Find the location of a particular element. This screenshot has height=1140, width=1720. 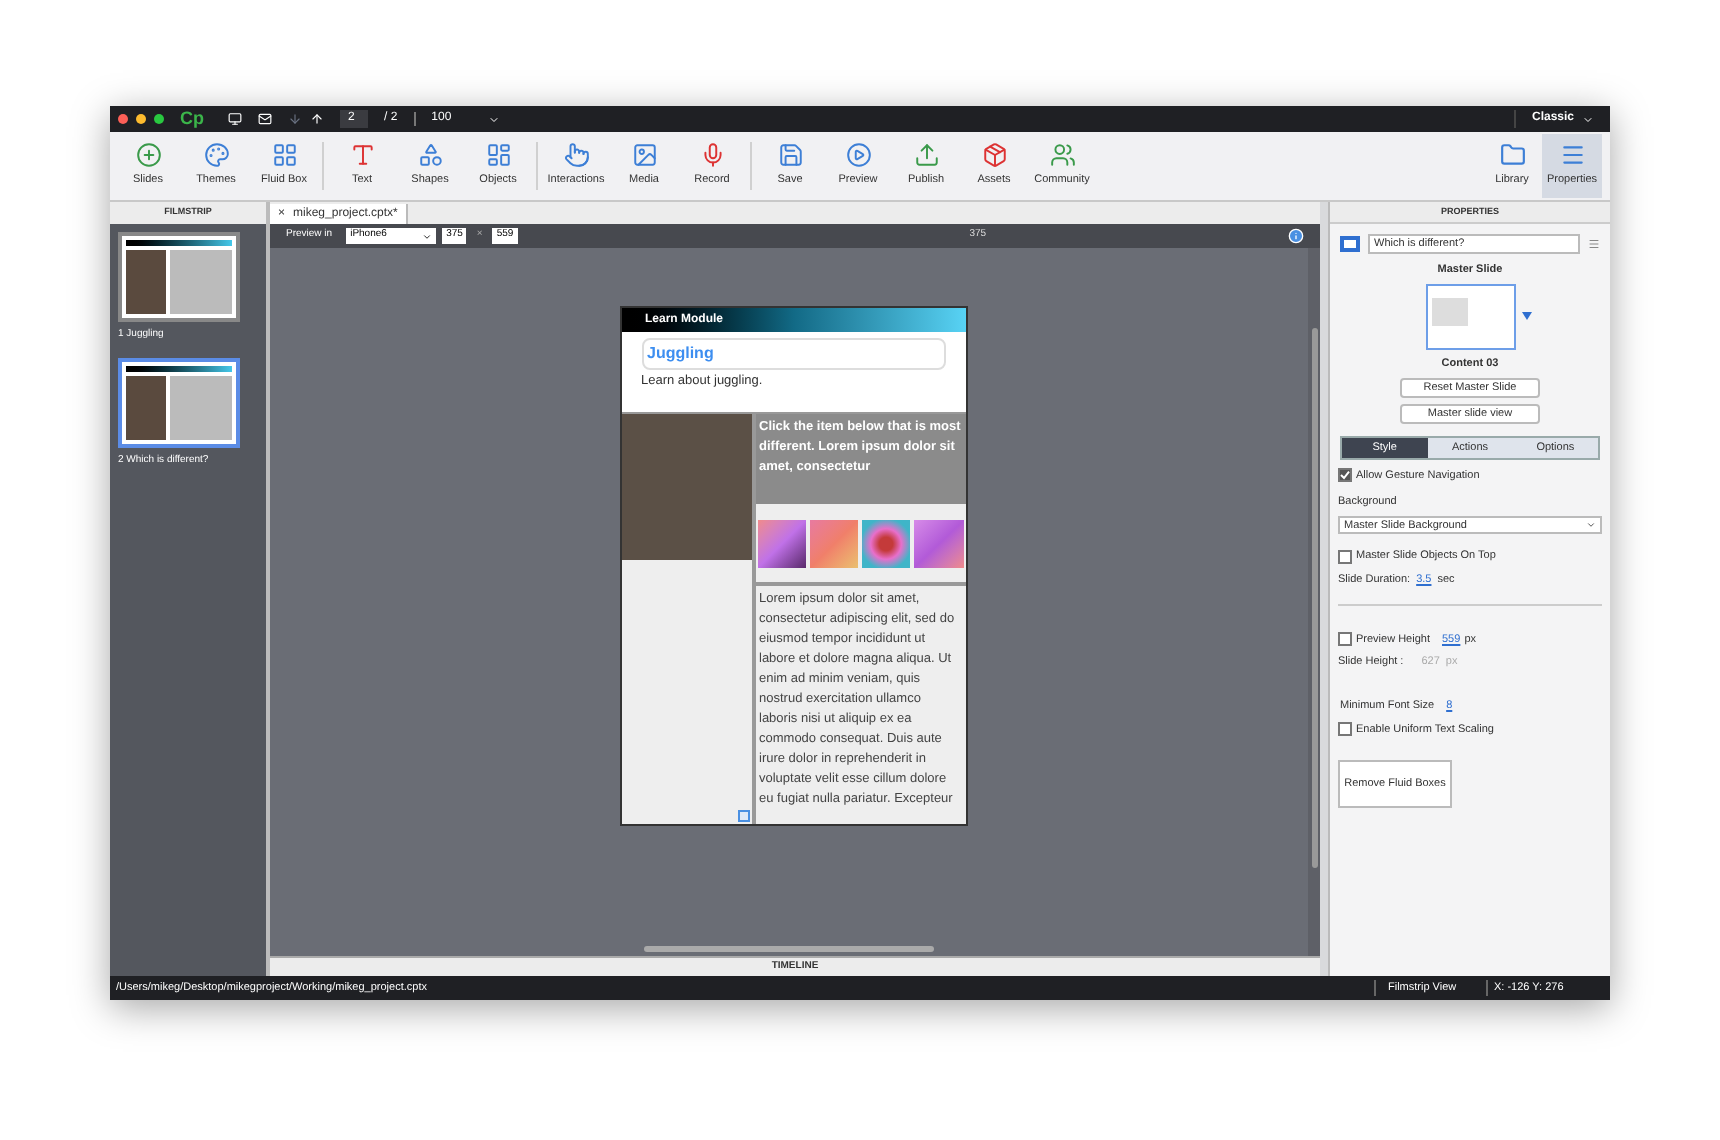

pointer-icon is located at coordinates (576, 155).